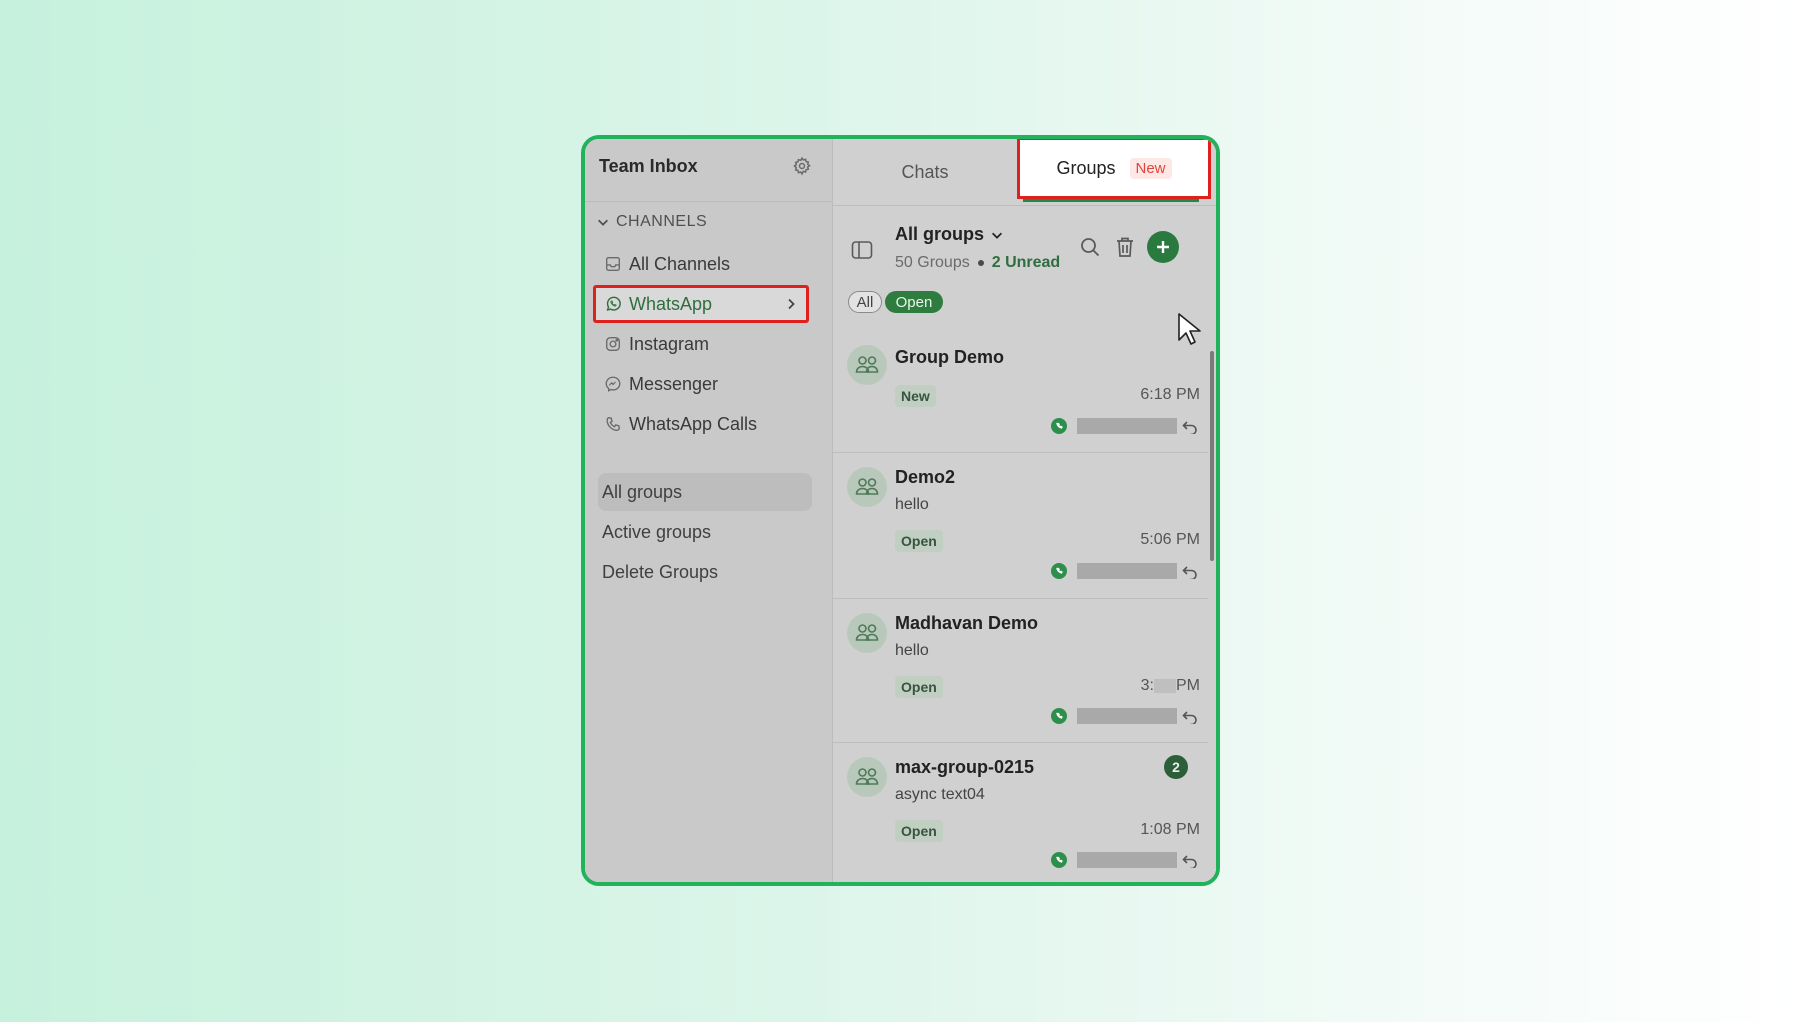 This screenshot has height=1022, width=1800. I want to click on sidebar-item-whatsapp: WhatsApp, so click(701, 304).